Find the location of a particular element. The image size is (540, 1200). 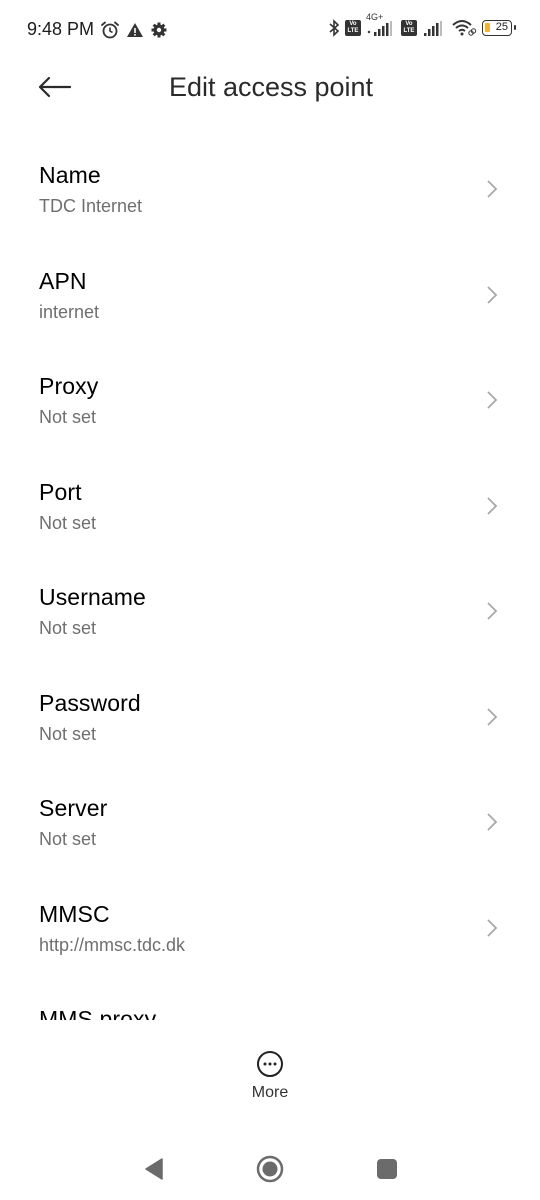

setting-title: Password is located at coordinates (90, 702).